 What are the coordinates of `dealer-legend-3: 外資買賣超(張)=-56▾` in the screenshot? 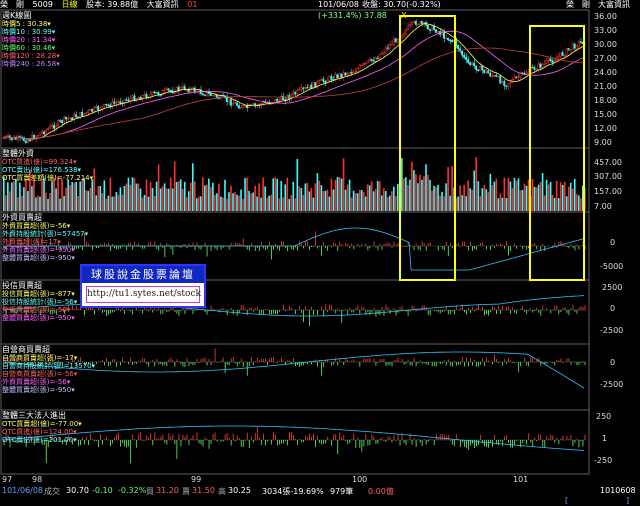 It's located at (48, 382).